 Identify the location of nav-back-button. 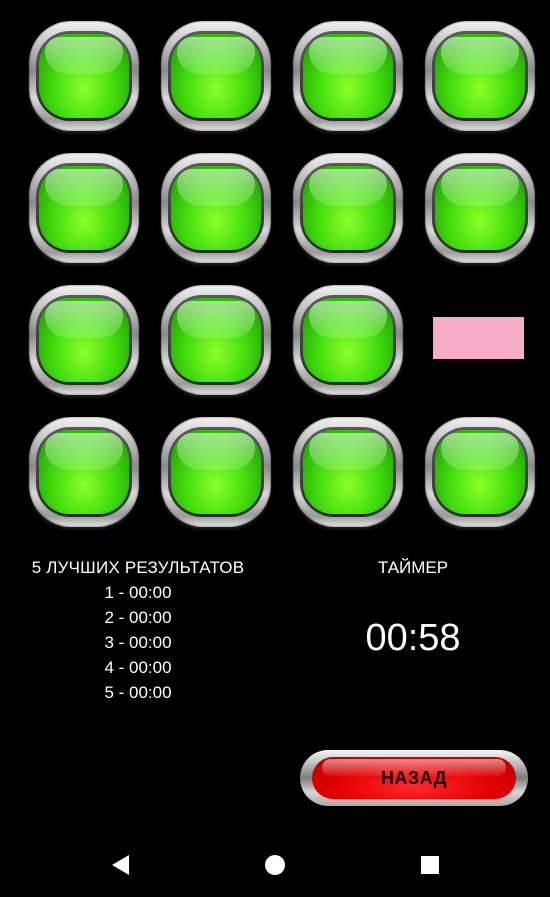
(120, 865).